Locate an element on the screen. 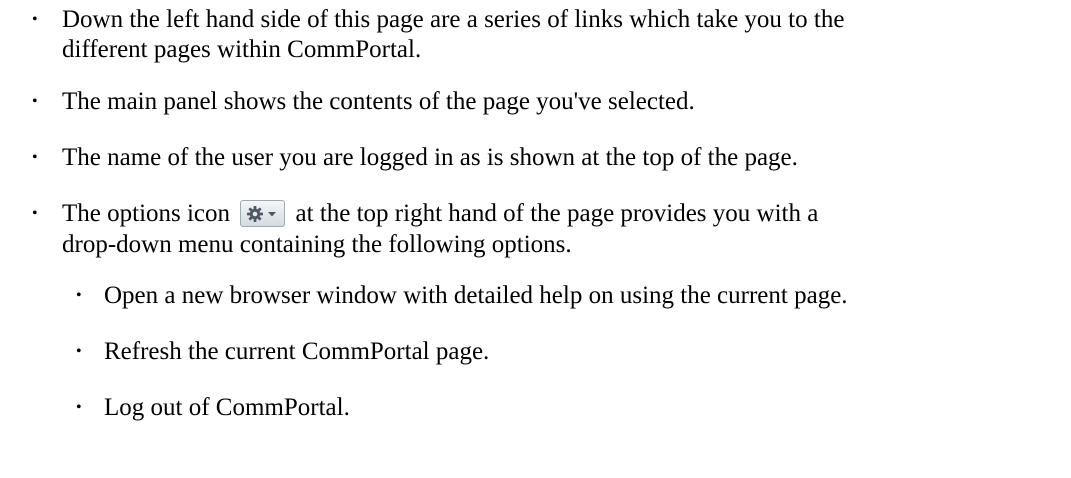 The height and width of the screenshot is (478, 1071). gear-dropdown-icon is located at coordinates (263, 213).